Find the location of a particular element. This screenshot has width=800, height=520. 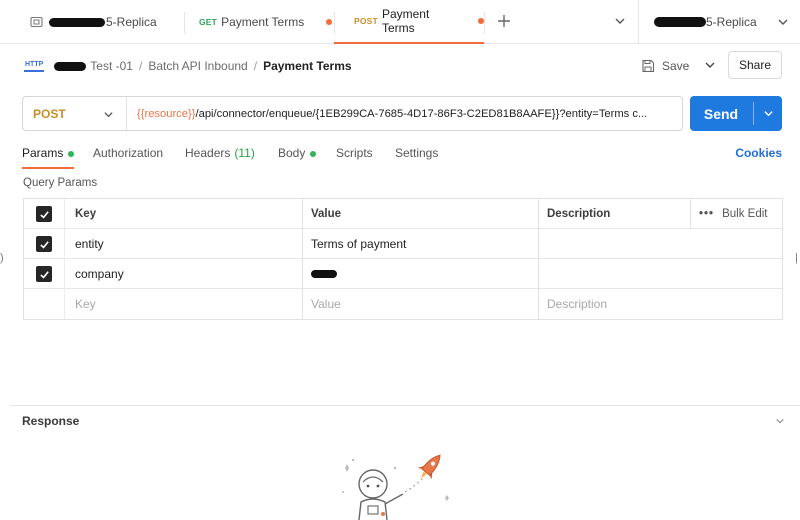

save-button: Save is located at coordinates (665, 66).